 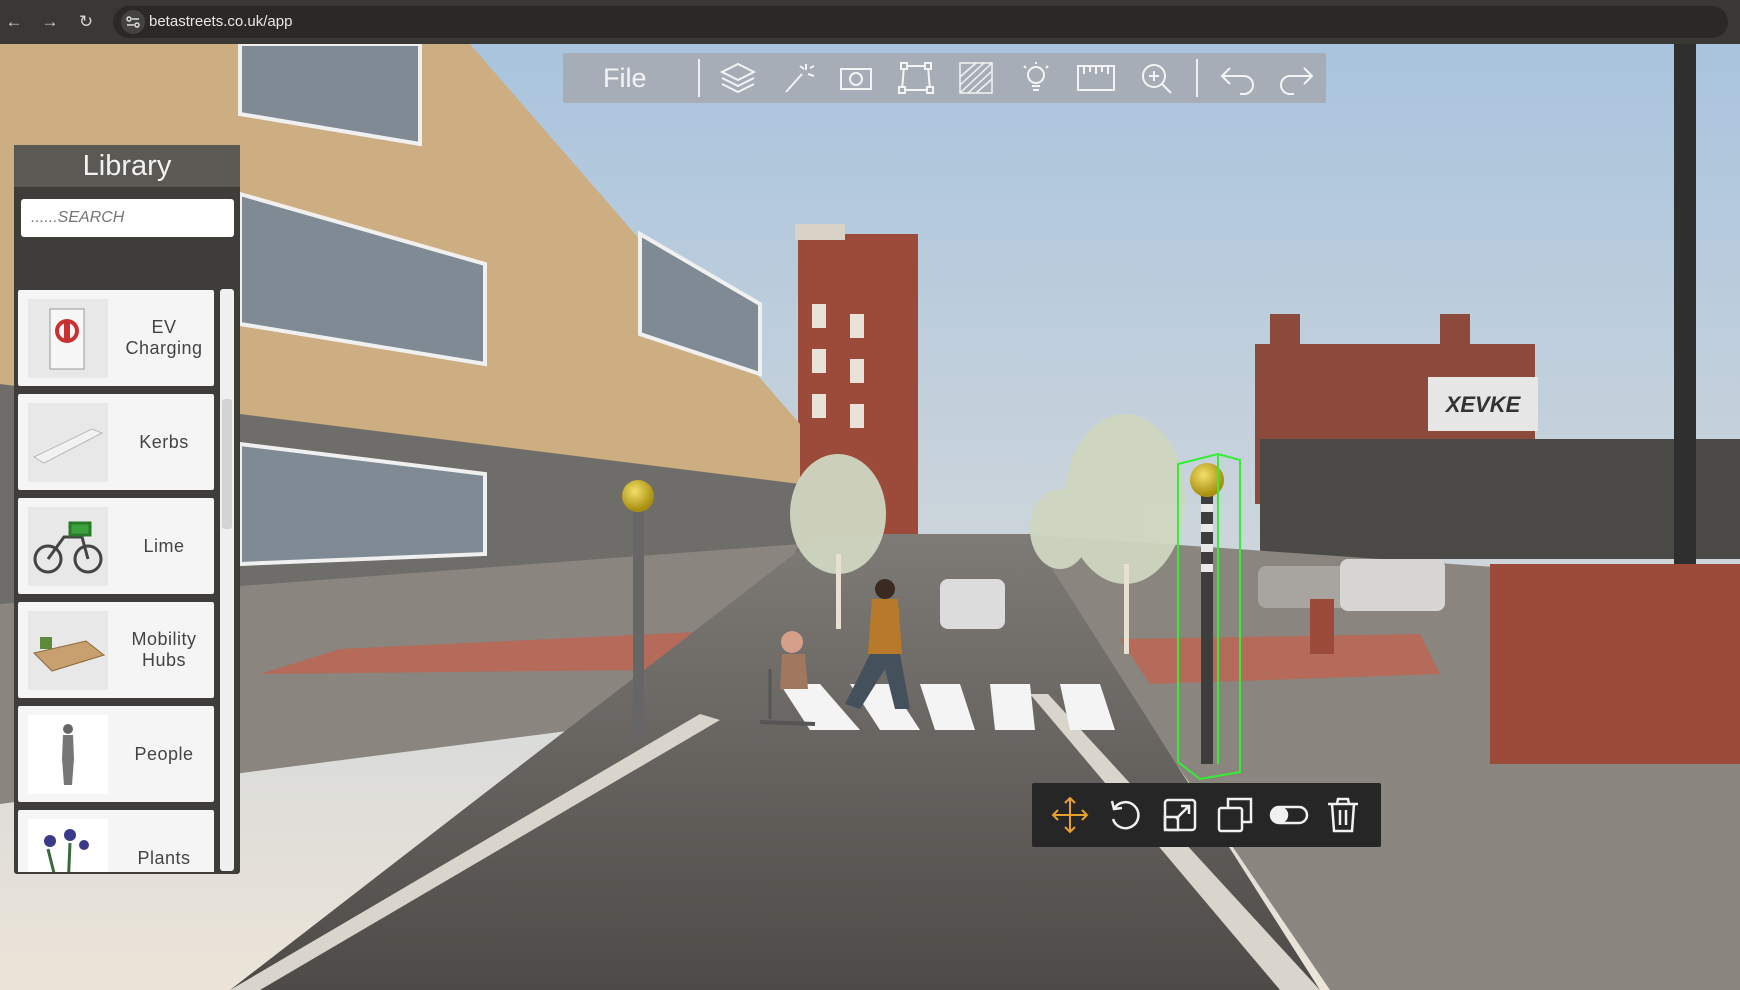 I want to click on redo-icon, so click(x=1296, y=78).